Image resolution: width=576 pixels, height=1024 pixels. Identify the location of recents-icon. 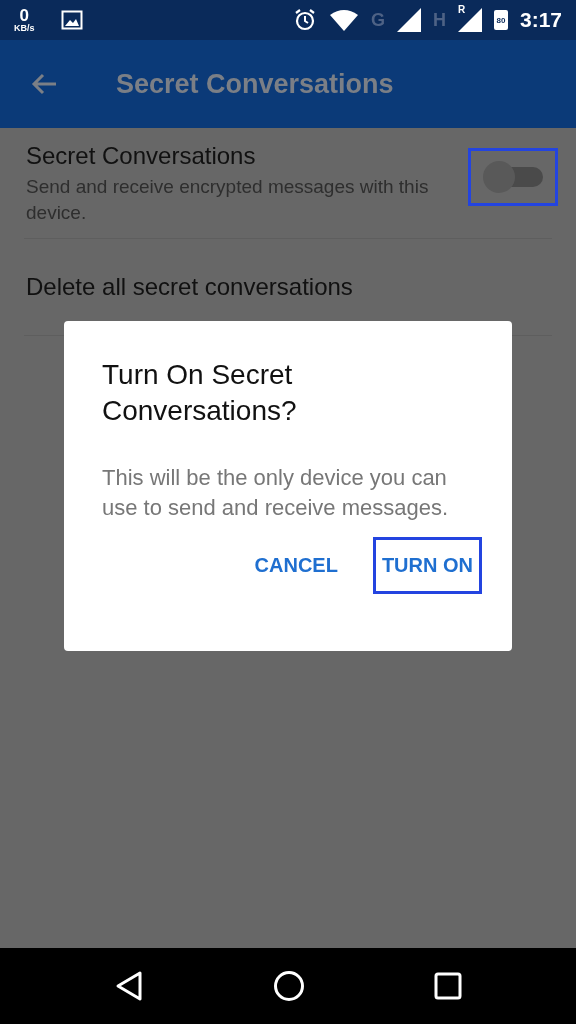
(447, 986).